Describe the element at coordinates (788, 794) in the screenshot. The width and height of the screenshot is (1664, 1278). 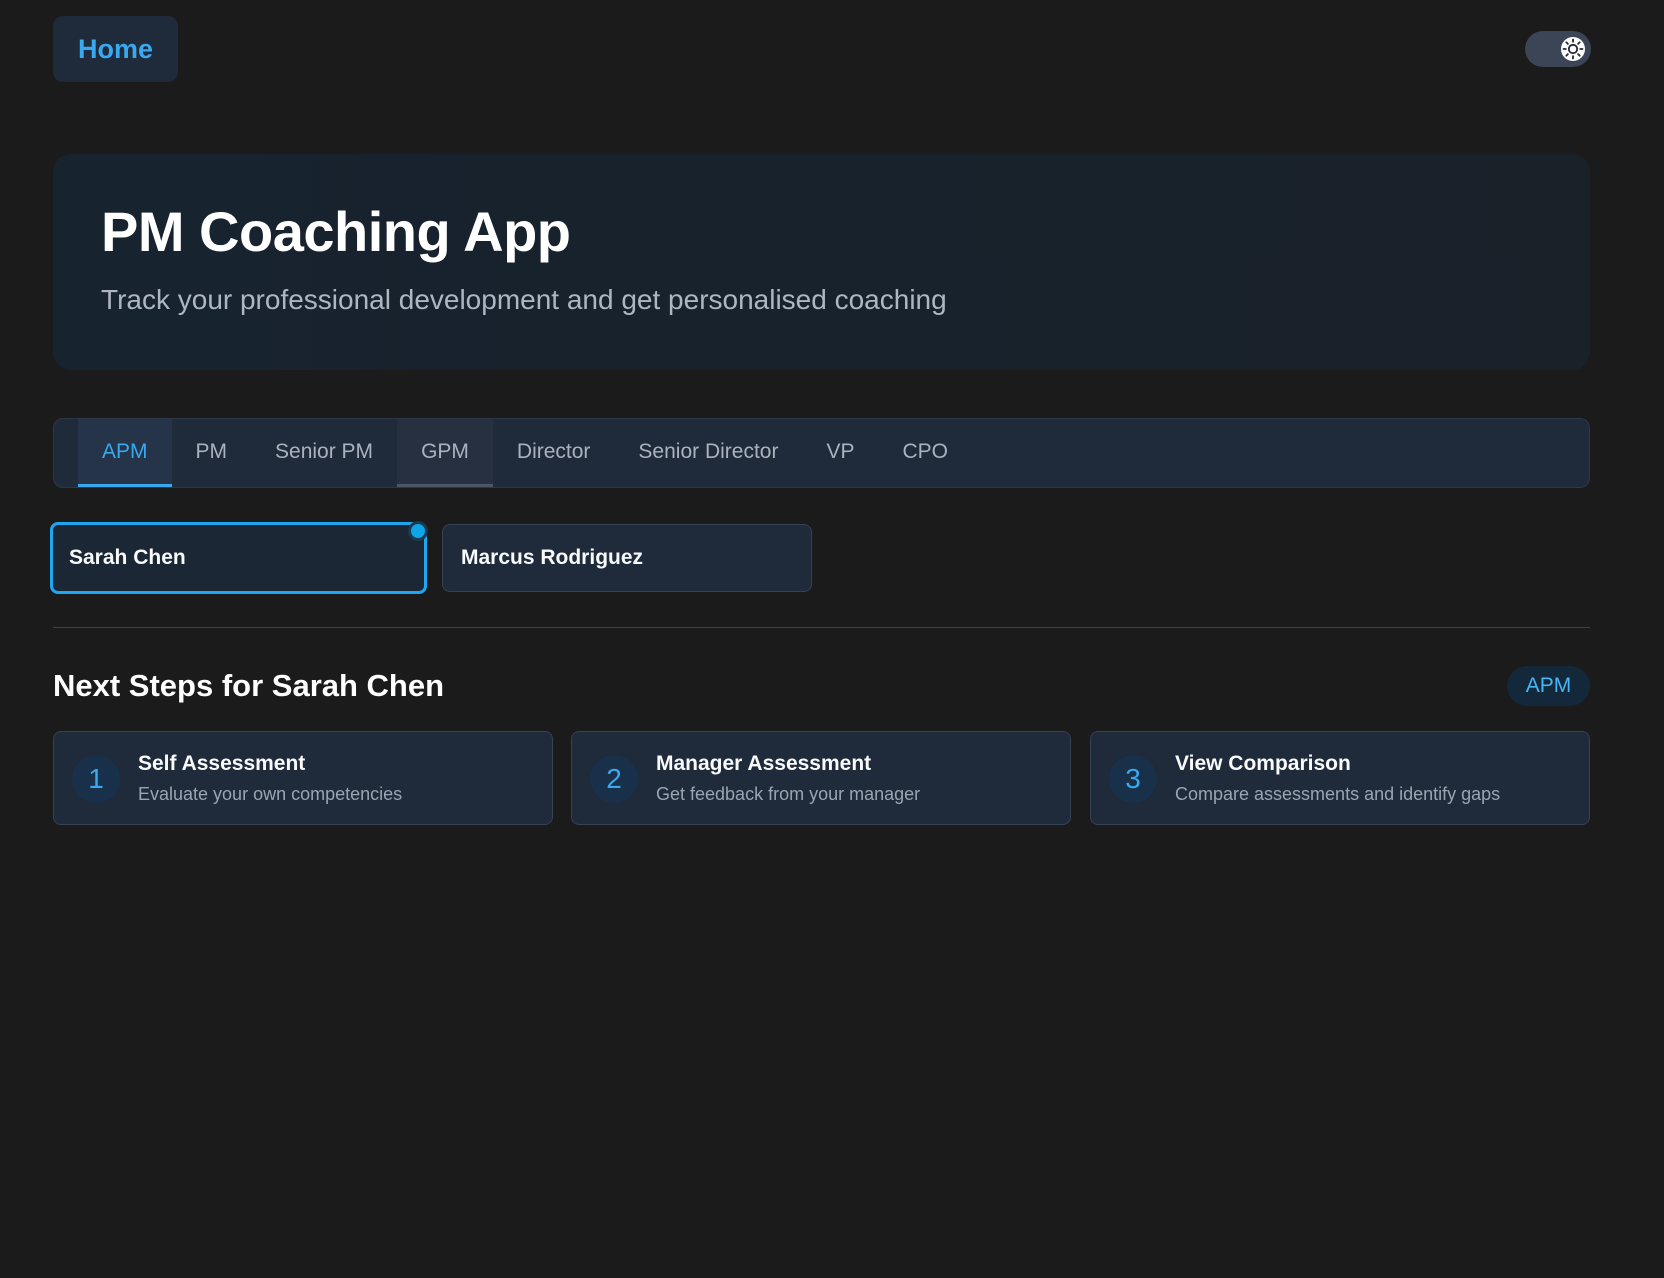
I see `step-description: Get feedback from your manager` at that location.